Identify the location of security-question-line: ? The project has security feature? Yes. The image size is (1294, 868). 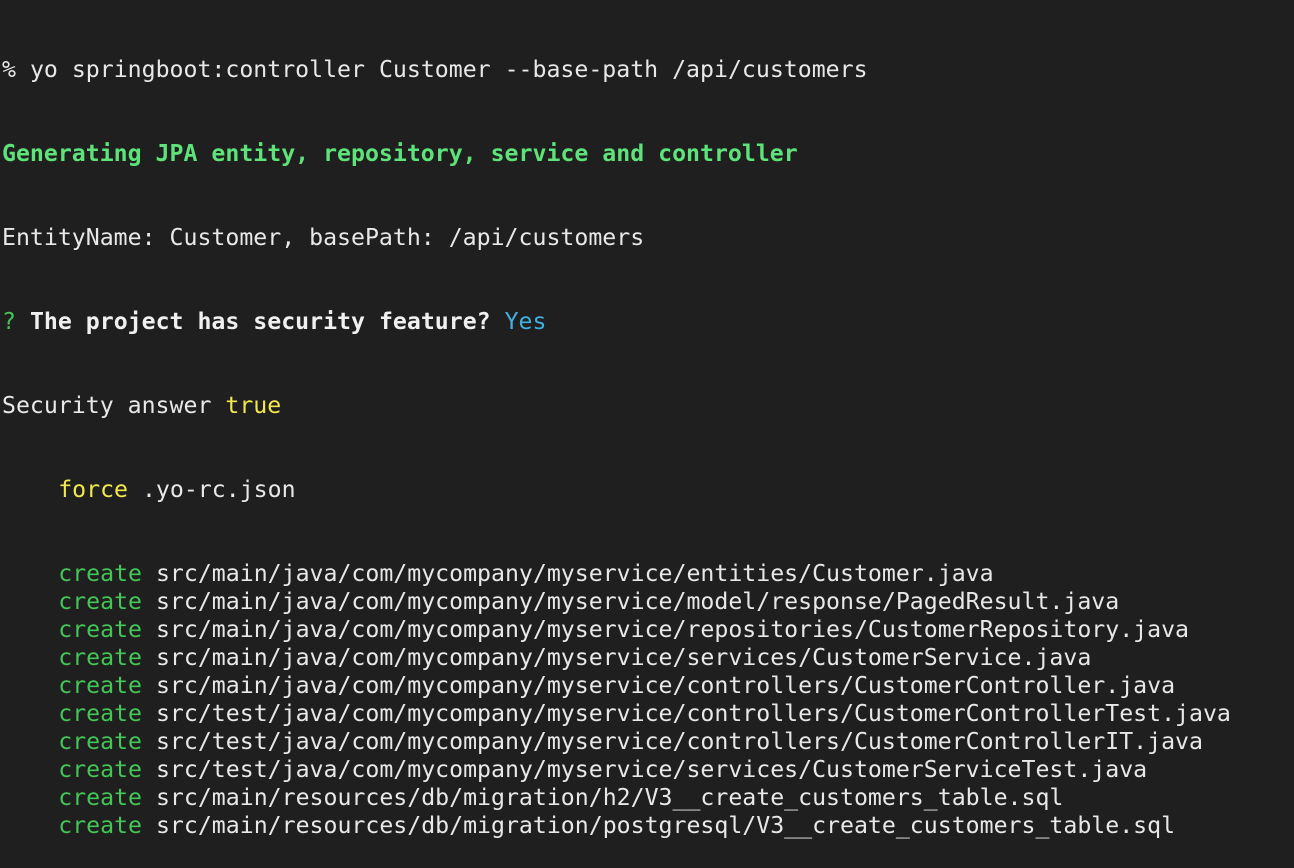
(648, 322).